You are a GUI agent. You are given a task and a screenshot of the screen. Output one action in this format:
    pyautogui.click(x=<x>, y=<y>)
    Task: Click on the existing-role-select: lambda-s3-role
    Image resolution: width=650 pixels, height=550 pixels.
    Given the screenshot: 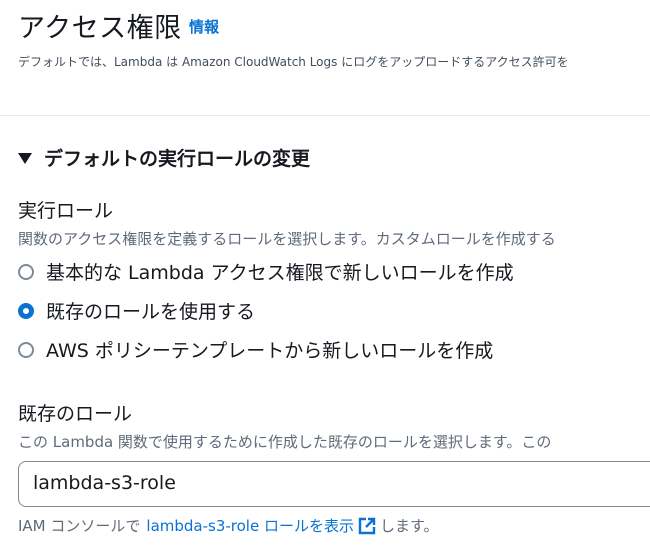 What is the action you would take?
    pyautogui.click(x=334, y=484)
    